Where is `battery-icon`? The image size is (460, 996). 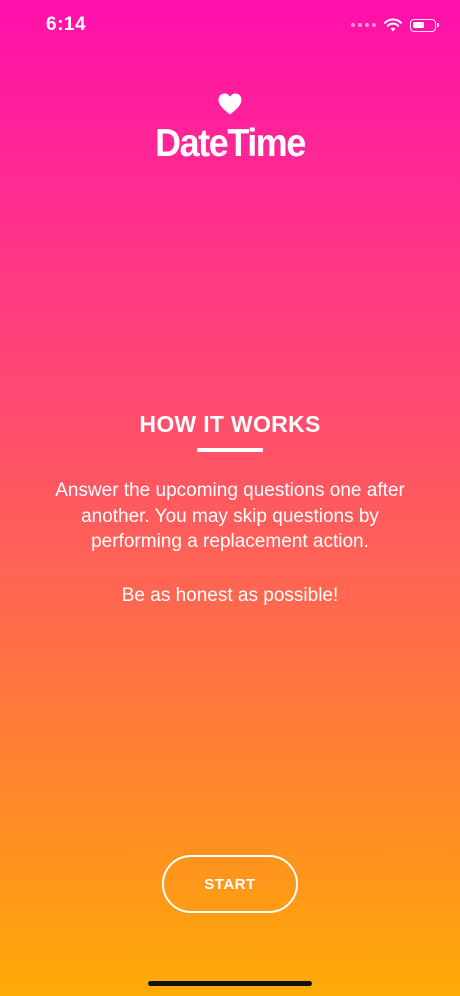 battery-icon is located at coordinates (424, 25).